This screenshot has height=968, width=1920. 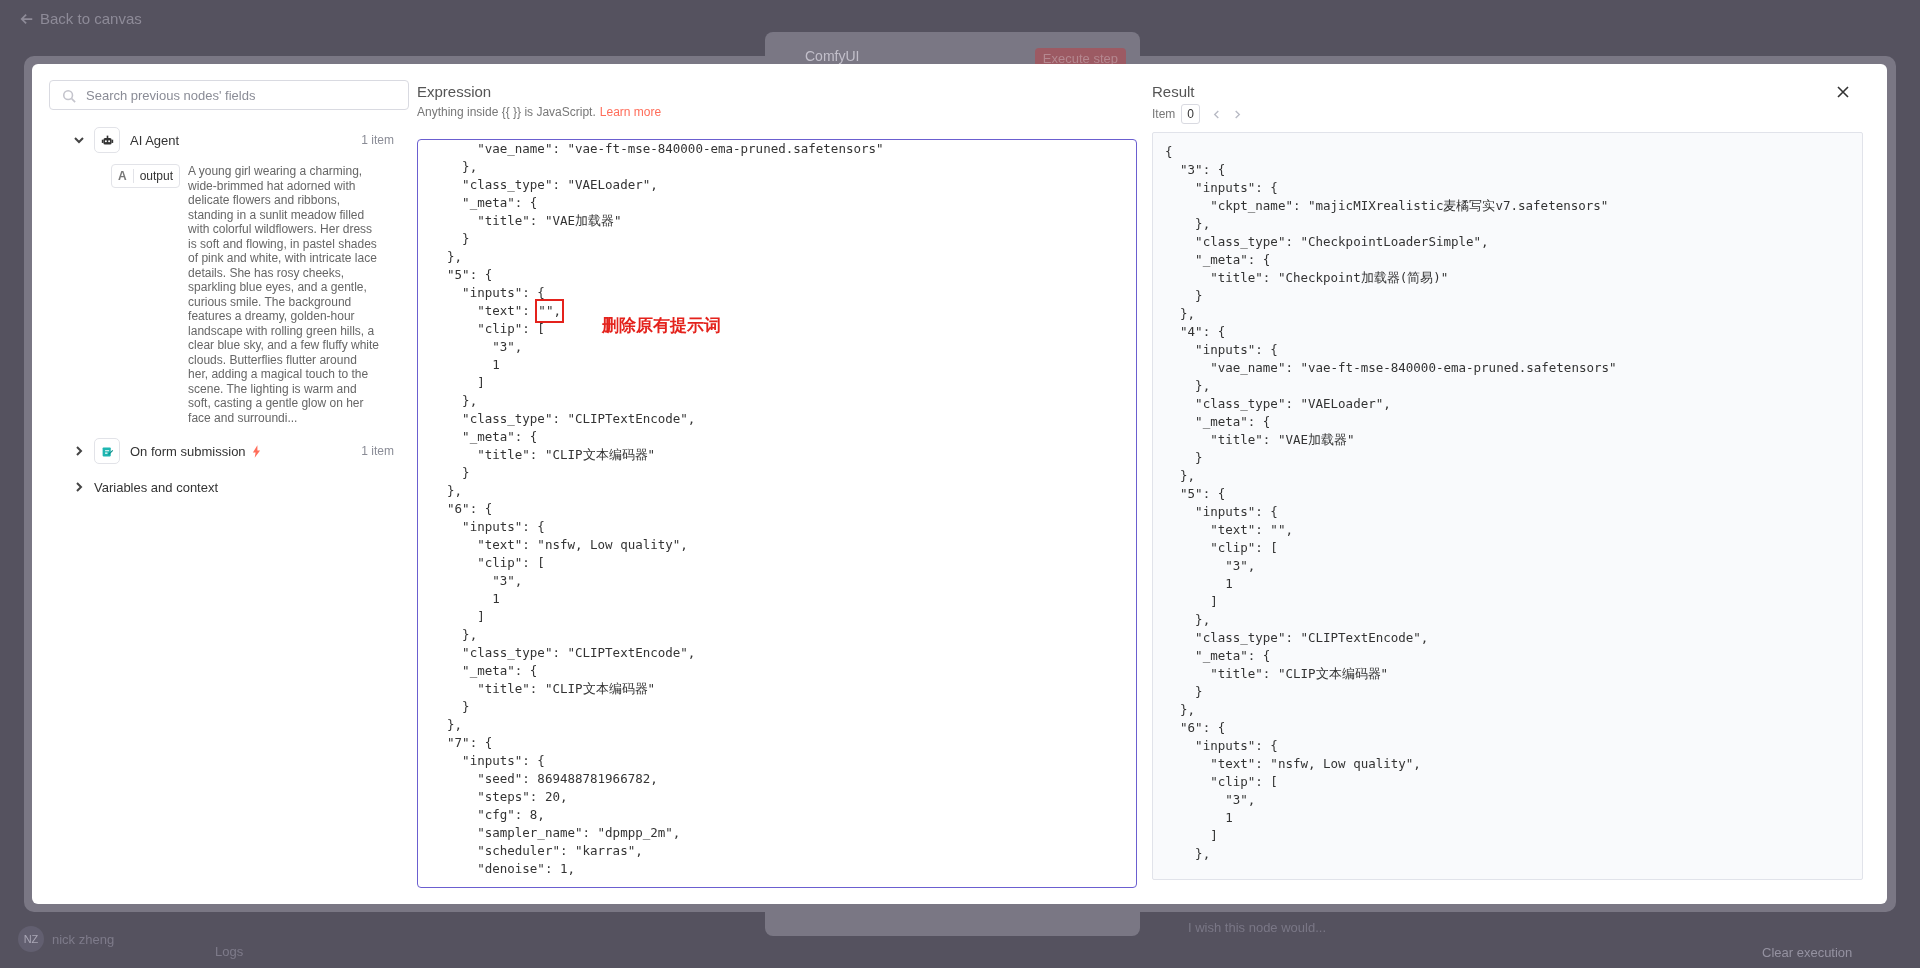 I want to click on code-line: "seed": 869488781966782,, so click(x=567, y=779).